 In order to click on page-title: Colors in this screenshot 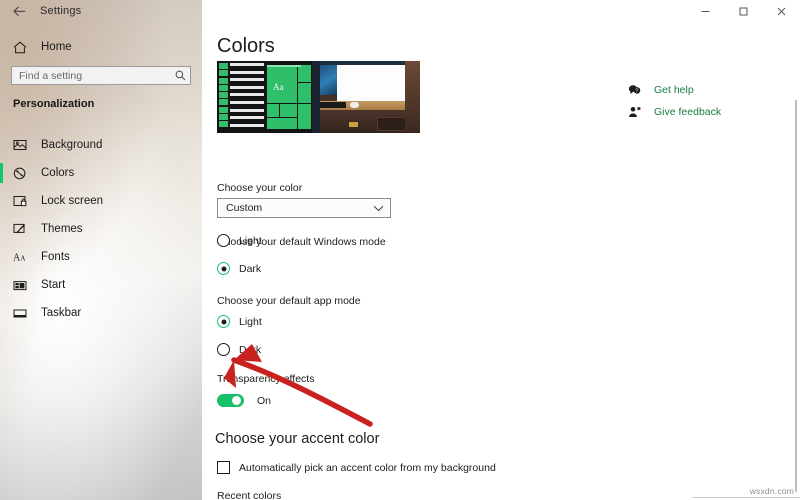, I will do `click(246, 46)`.